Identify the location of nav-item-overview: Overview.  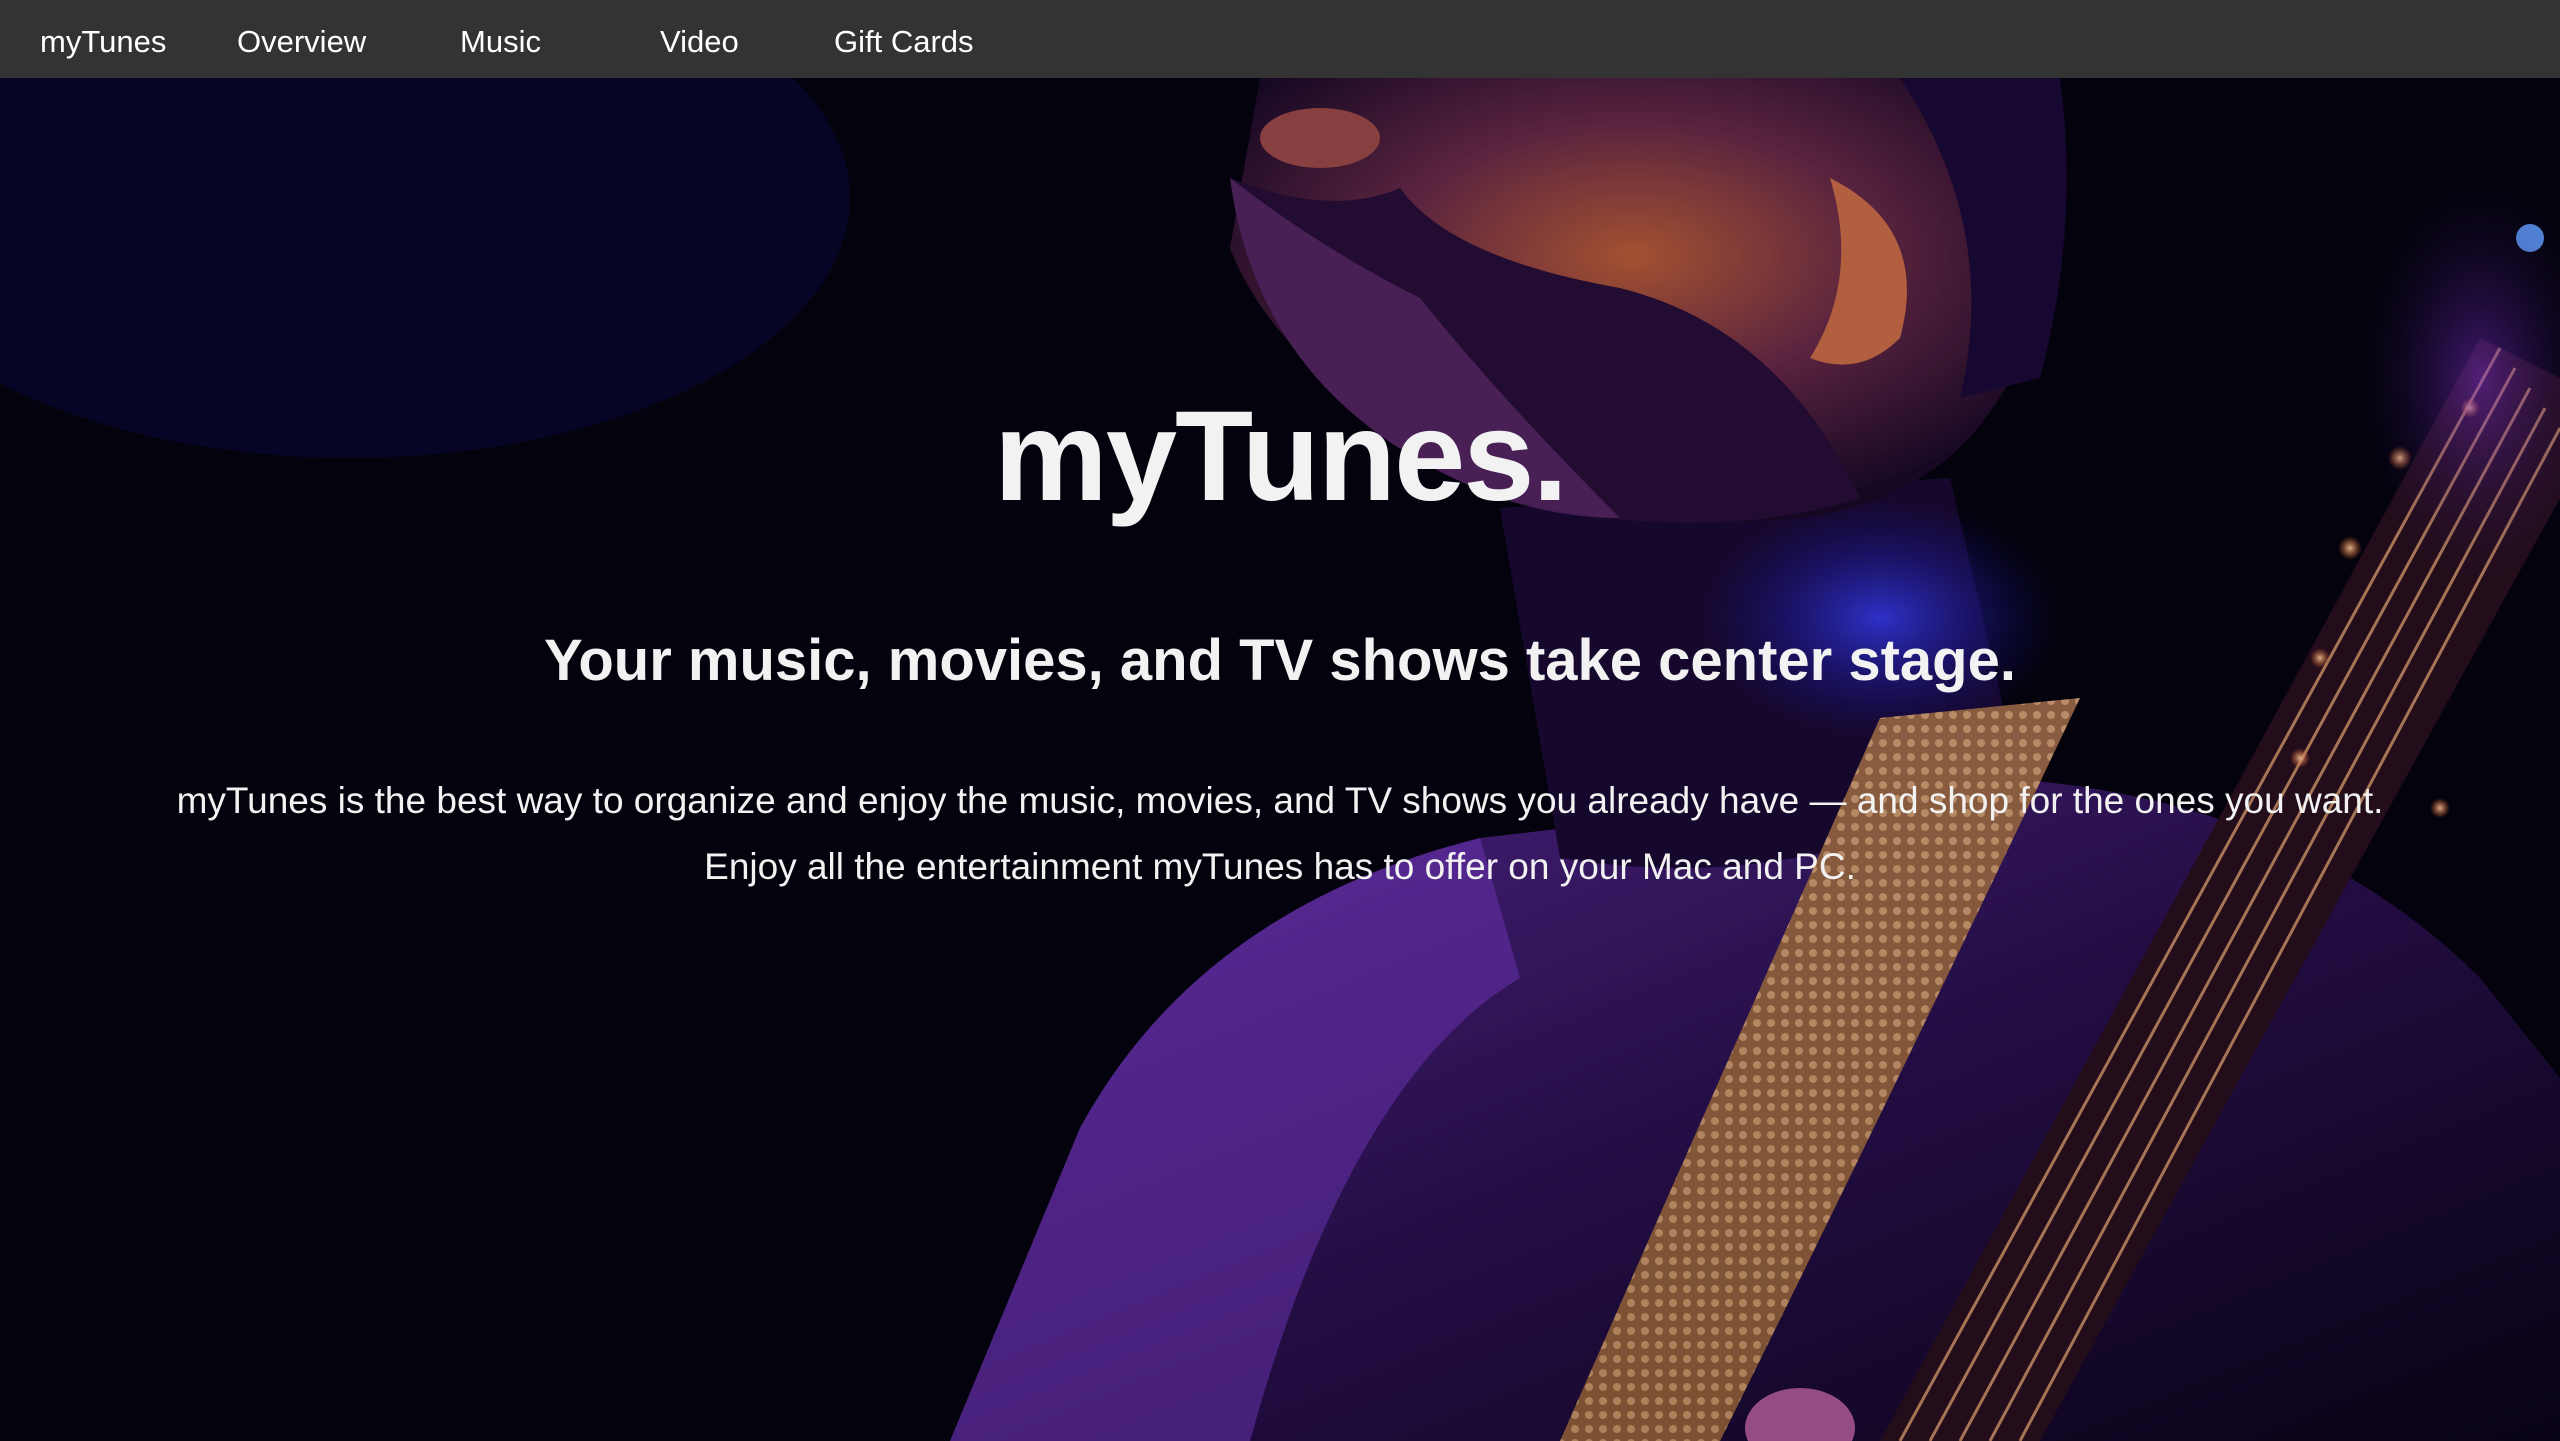
(301, 39).